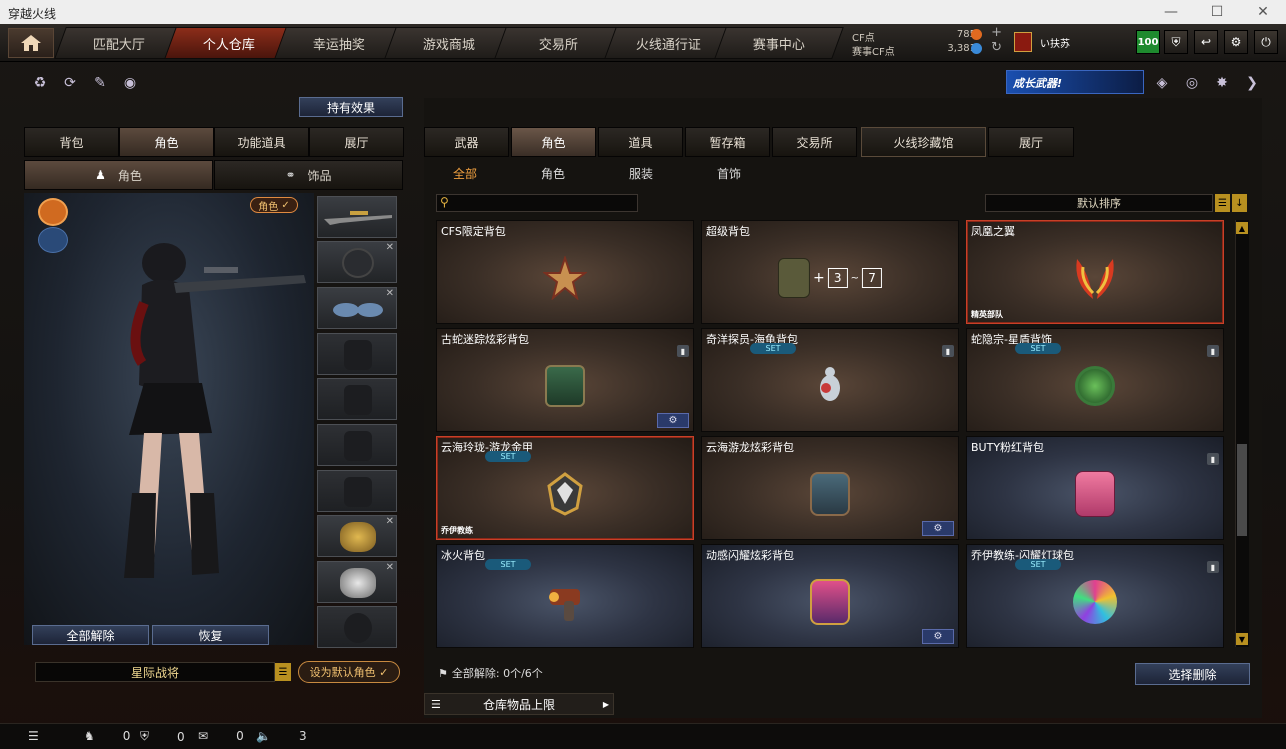 This screenshot has width=1286, height=749. Describe the element at coordinates (357, 217) in the screenshot. I see `equip-slot-weapon` at that location.